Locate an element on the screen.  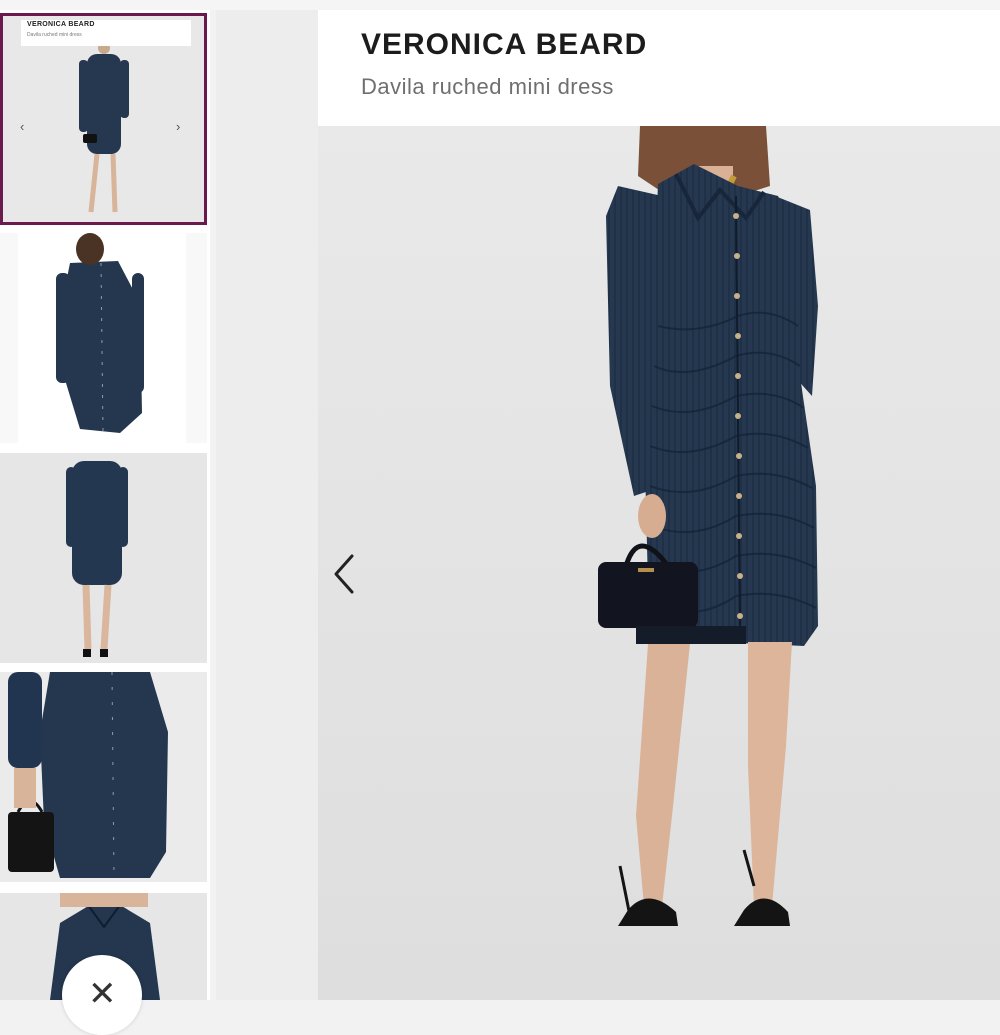
chevron-right-icon: › is located at coordinates (178, 126).